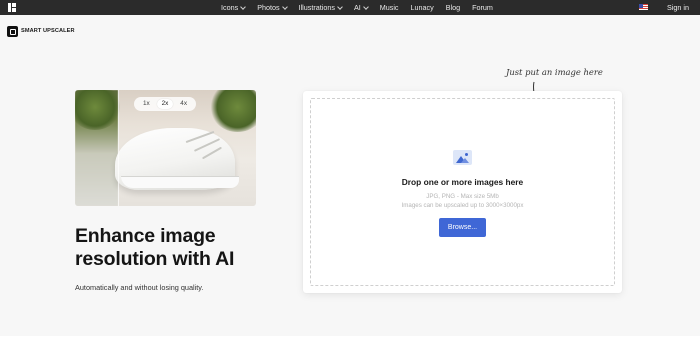 Image resolution: width=700 pixels, height=357 pixels. What do you see at coordinates (155, 259) in the screenshot?
I see `title-line-2: resolution with AI` at bounding box center [155, 259].